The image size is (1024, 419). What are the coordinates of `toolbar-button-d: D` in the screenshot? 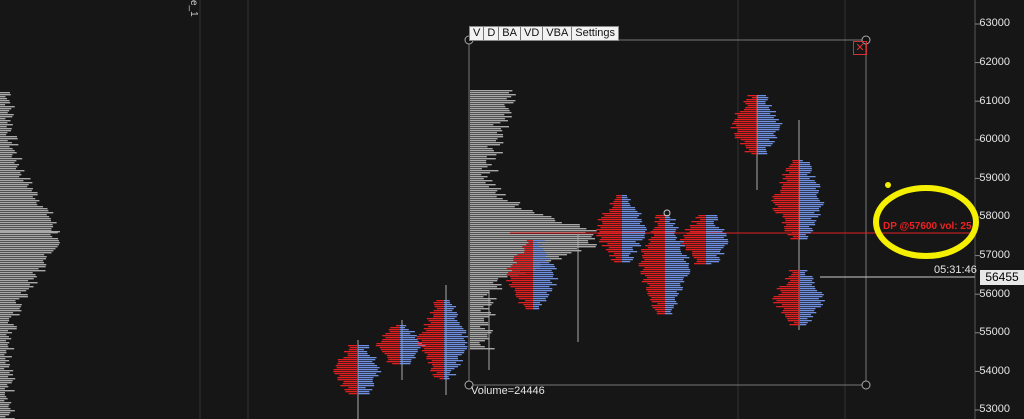 It's located at (492, 33).